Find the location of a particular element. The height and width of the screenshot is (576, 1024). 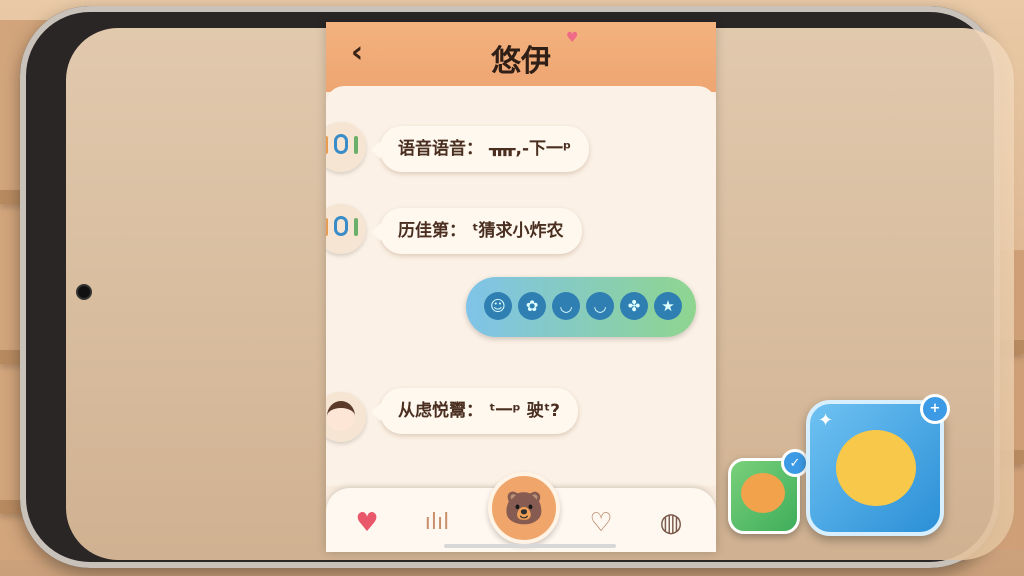

message-row: 从虑悦鬻： ᵗ一ᵖ 驶ᵗ? is located at coordinates (521, 406).